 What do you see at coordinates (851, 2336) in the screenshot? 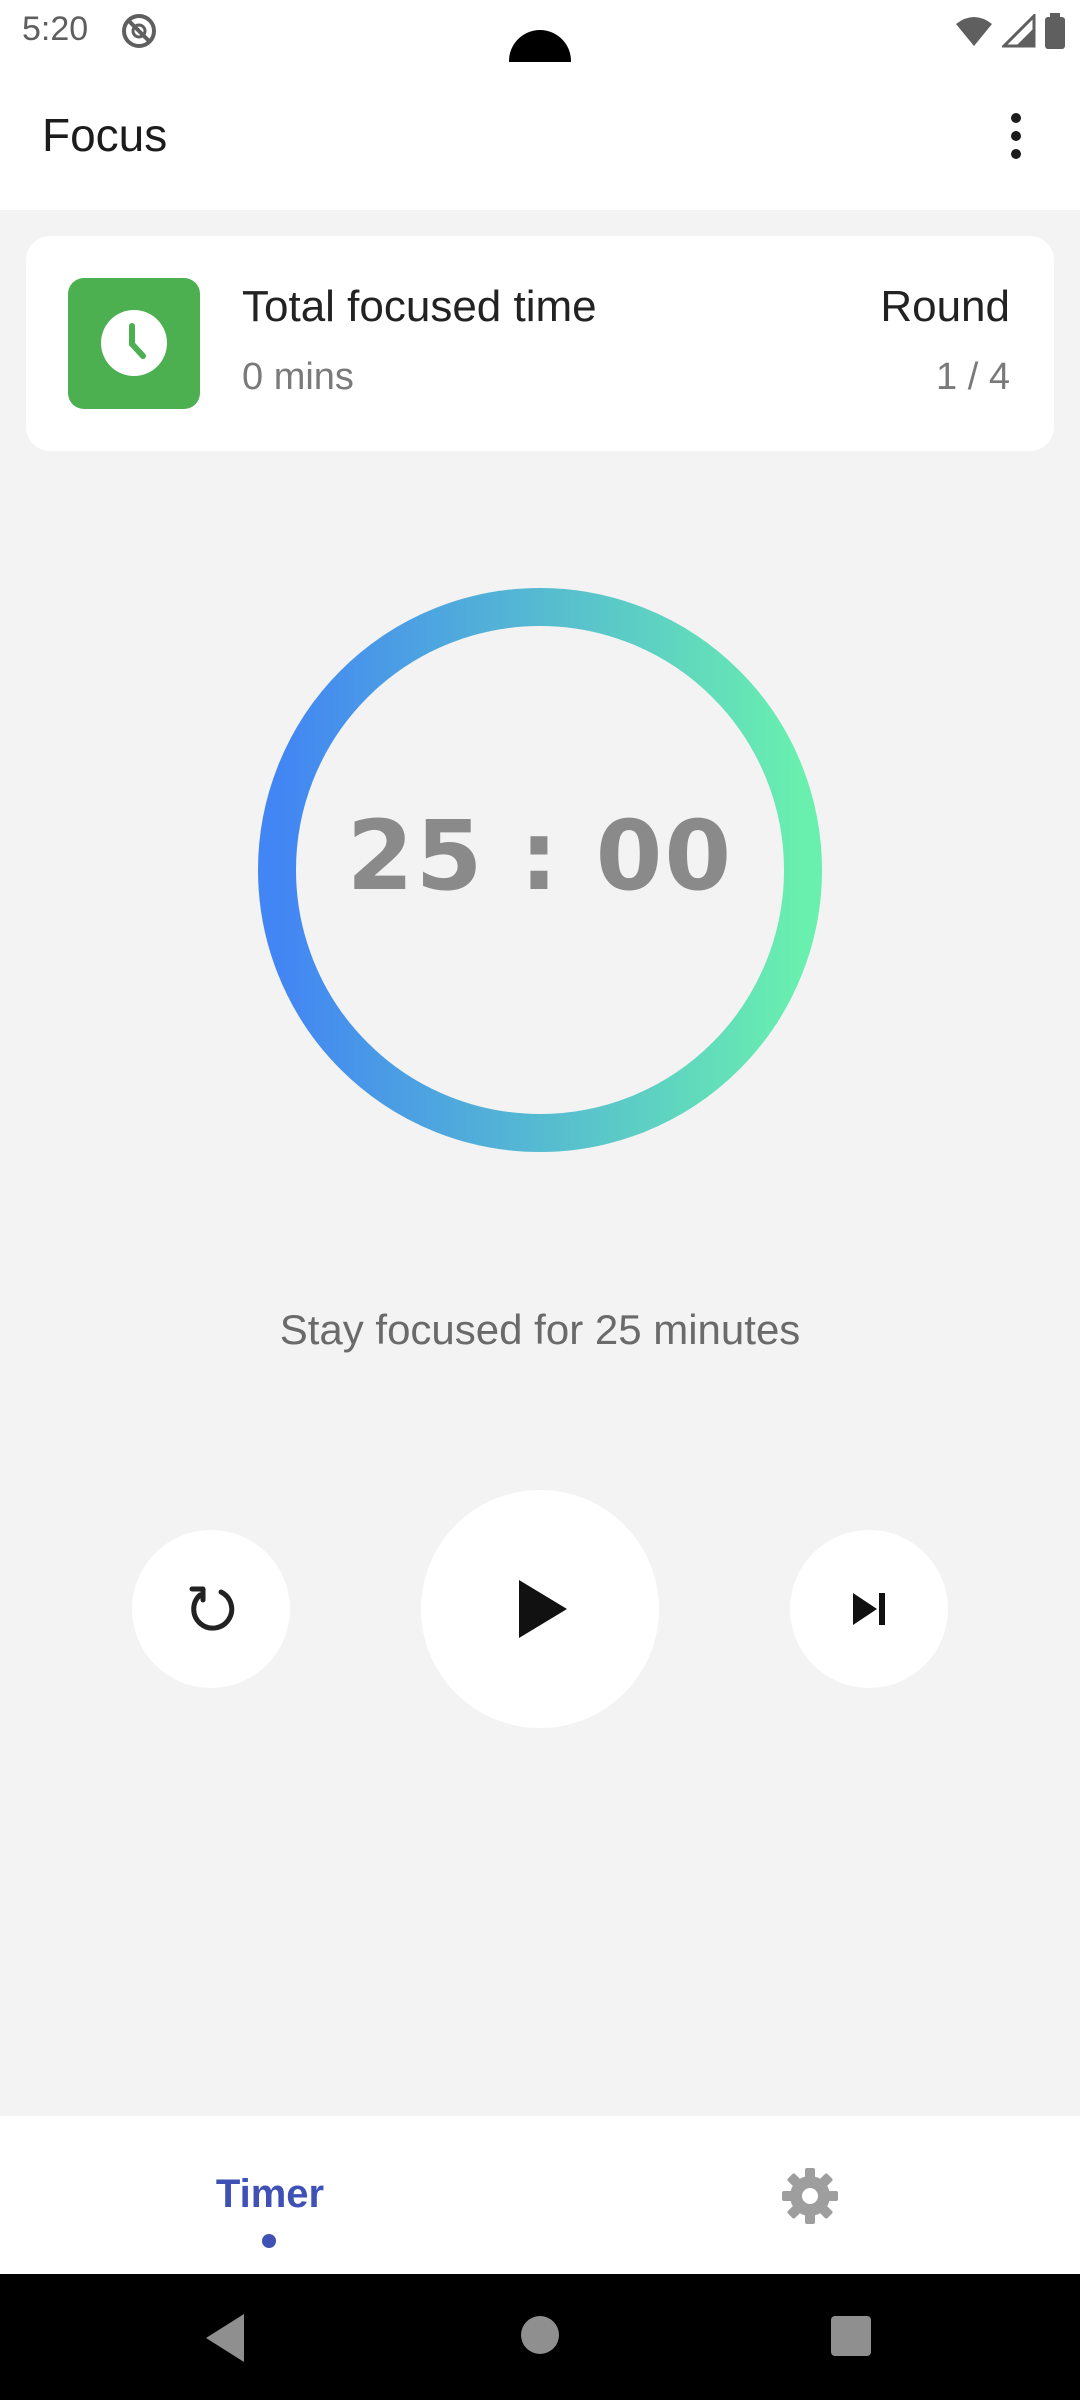
I see `recents-icon` at bounding box center [851, 2336].